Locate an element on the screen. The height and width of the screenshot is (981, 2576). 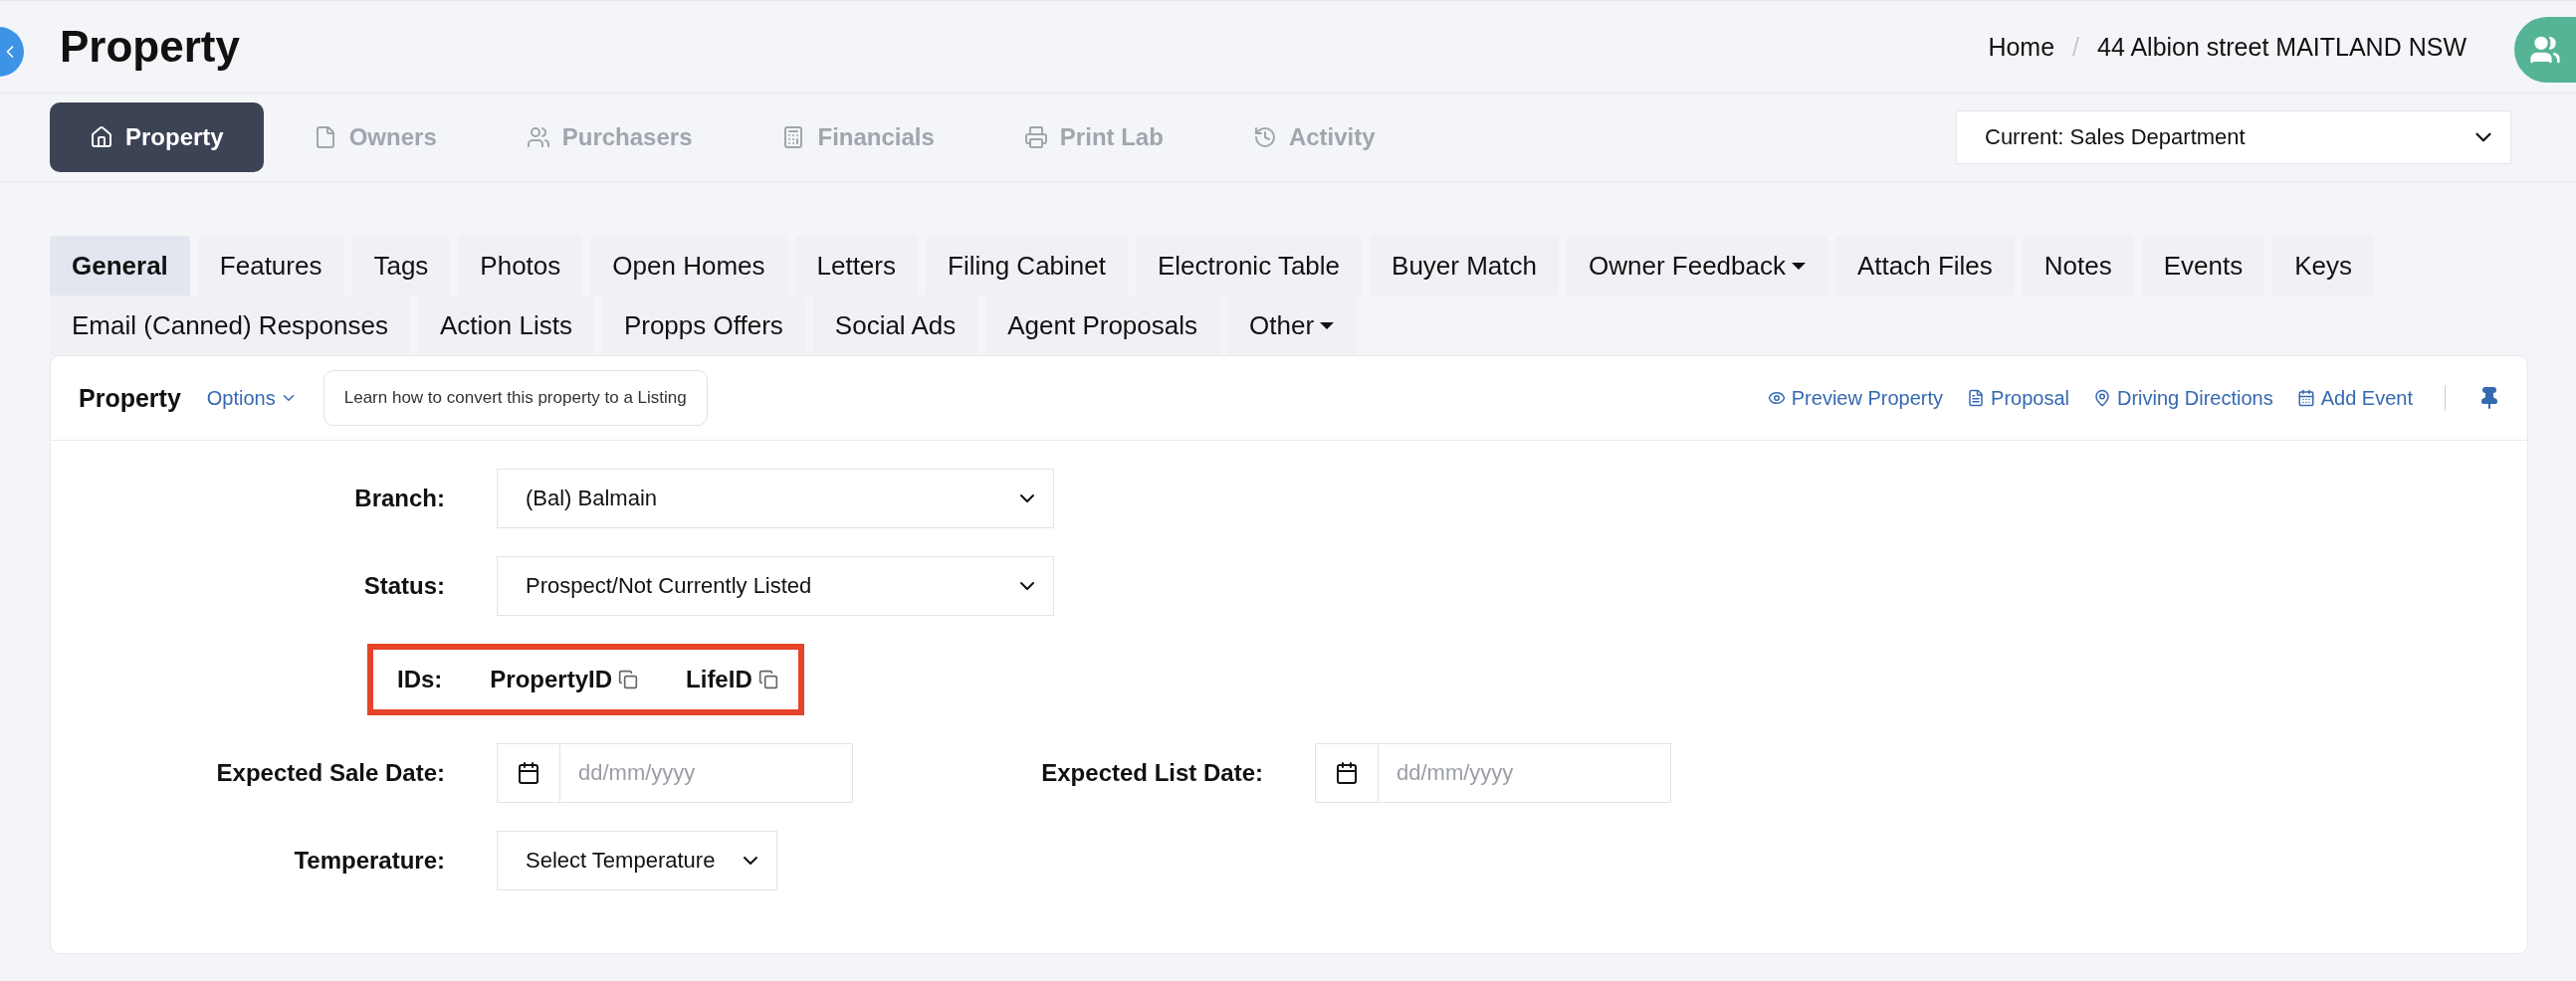
action-link: Preview Property is located at coordinates (1855, 398).